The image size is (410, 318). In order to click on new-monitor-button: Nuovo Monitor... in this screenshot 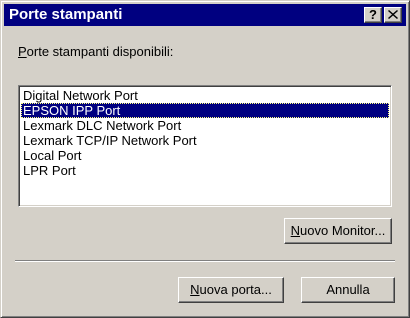, I will do `click(338, 231)`.